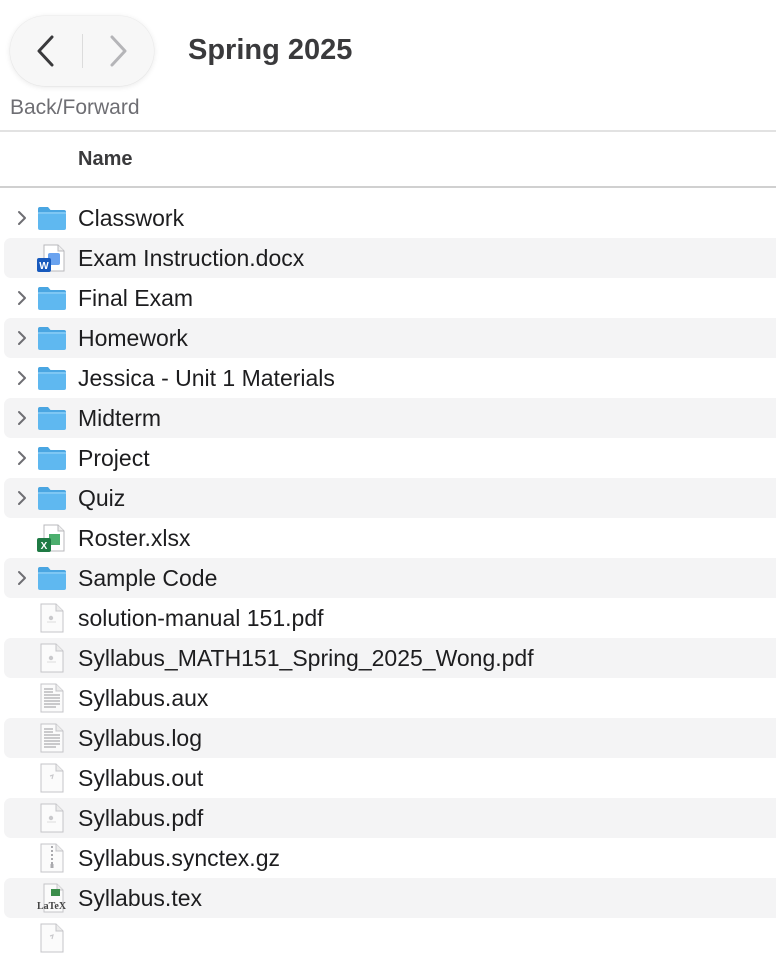 The height and width of the screenshot is (958, 776). I want to click on chevron-right-icon, so click(118, 51).